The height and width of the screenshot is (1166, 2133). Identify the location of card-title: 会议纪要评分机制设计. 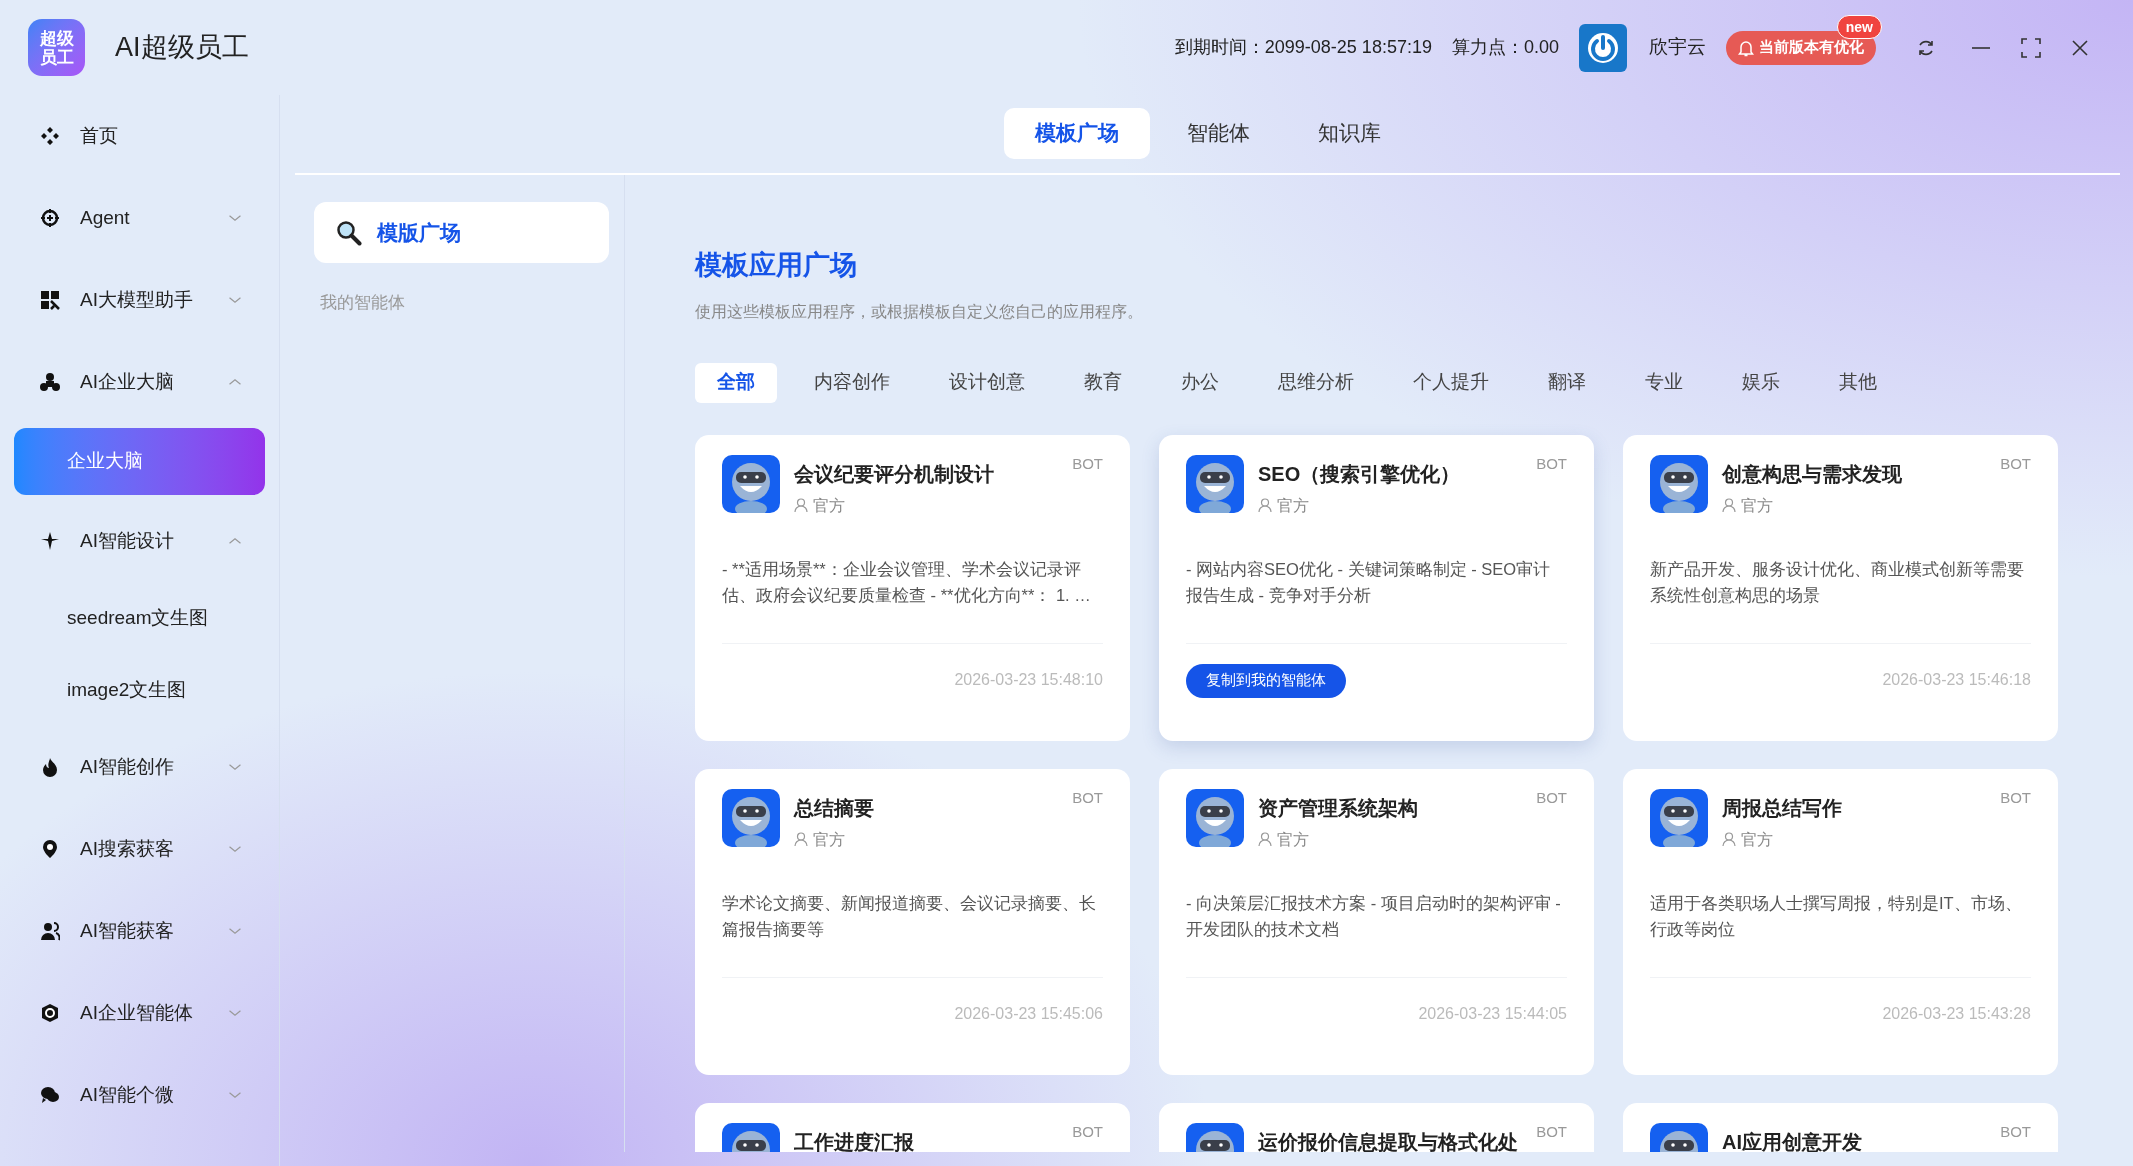
(894, 474).